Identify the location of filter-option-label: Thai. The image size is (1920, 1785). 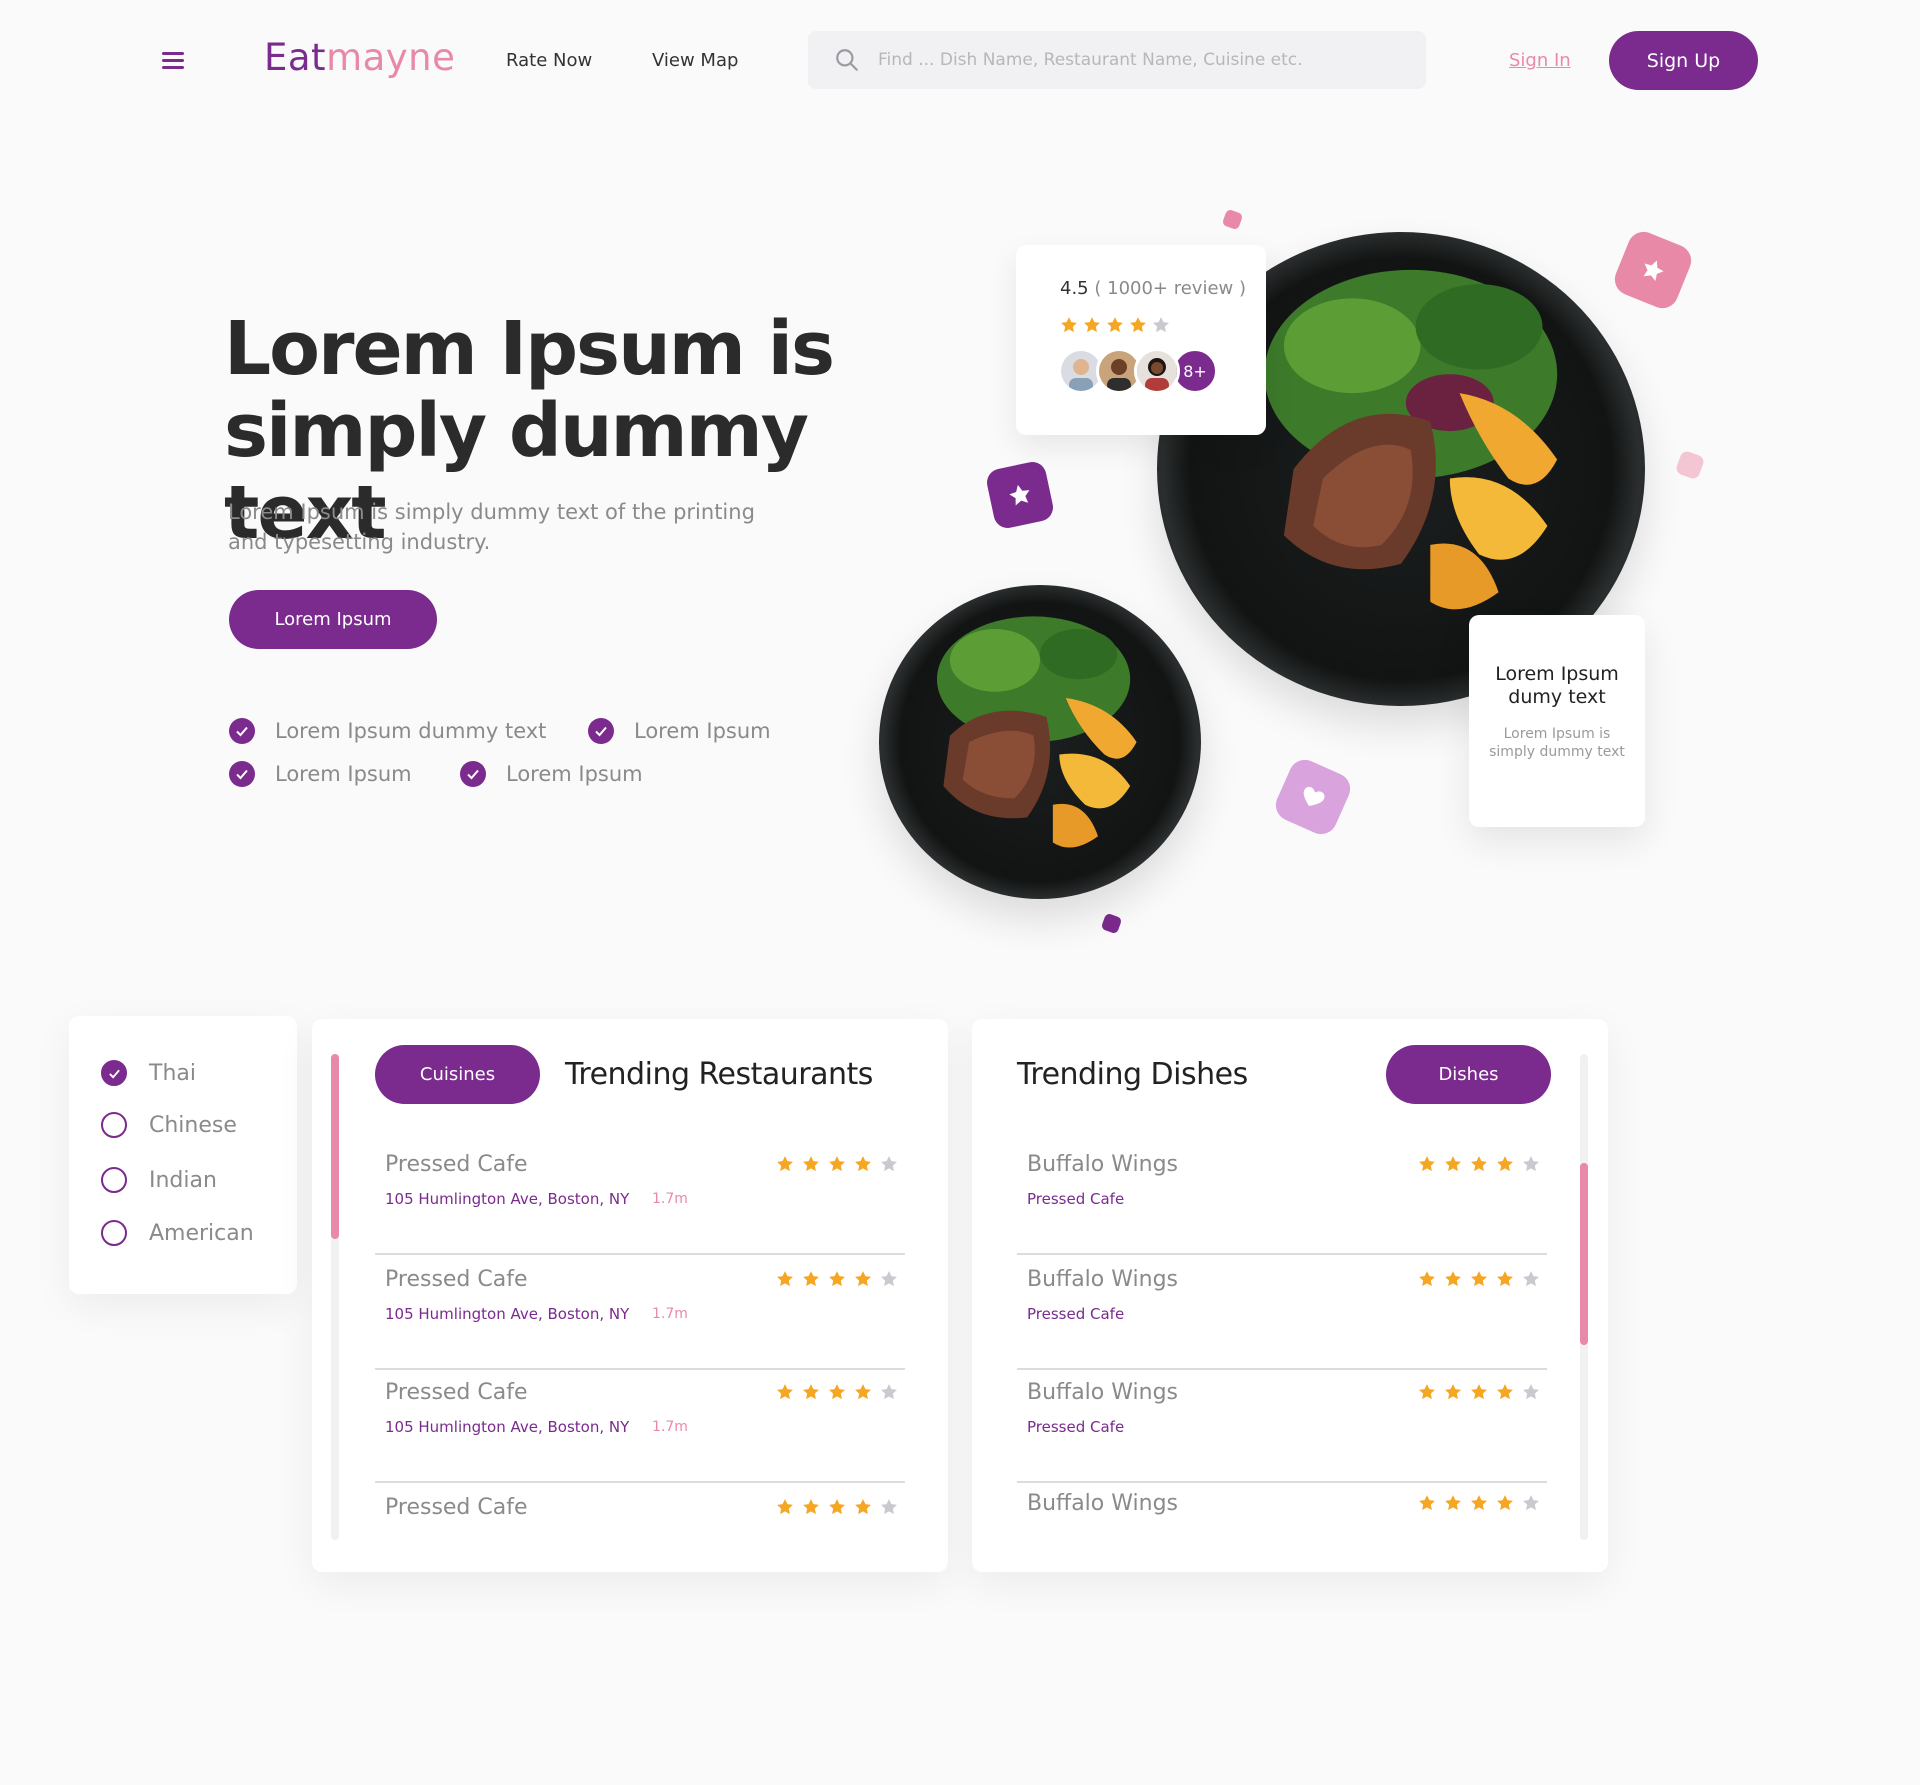
(172, 1073).